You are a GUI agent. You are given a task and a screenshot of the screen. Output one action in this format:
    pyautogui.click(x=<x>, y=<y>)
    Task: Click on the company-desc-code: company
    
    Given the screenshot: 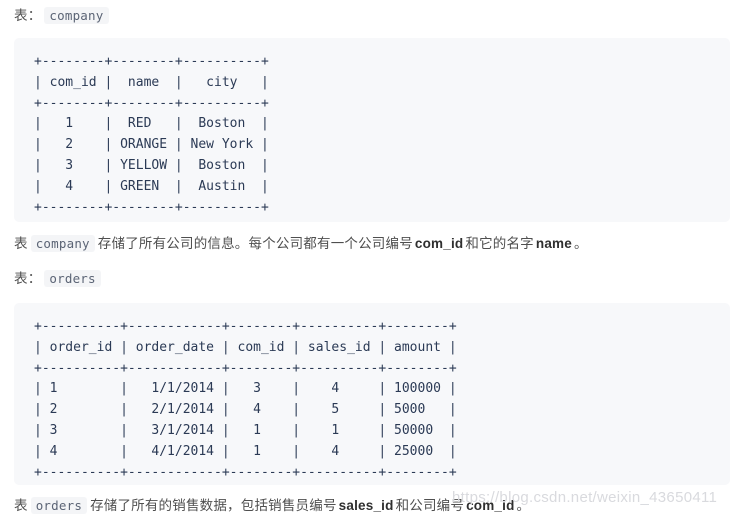 What is the action you would take?
    pyautogui.click(x=62, y=243)
    